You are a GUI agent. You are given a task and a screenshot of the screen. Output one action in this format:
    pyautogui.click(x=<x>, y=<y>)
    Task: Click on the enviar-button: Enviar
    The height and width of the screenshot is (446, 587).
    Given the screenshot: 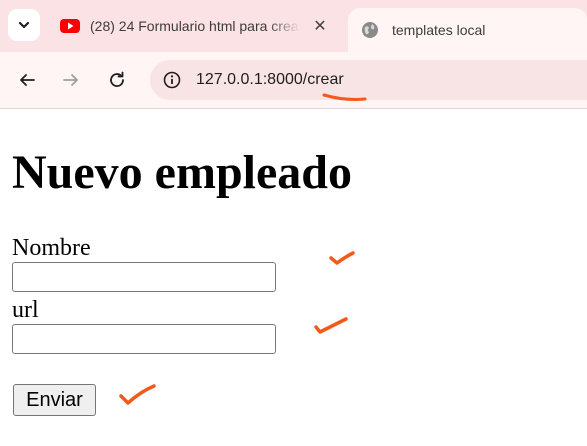 What is the action you would take?
    pyautogui.click(x=54, y=400)
    